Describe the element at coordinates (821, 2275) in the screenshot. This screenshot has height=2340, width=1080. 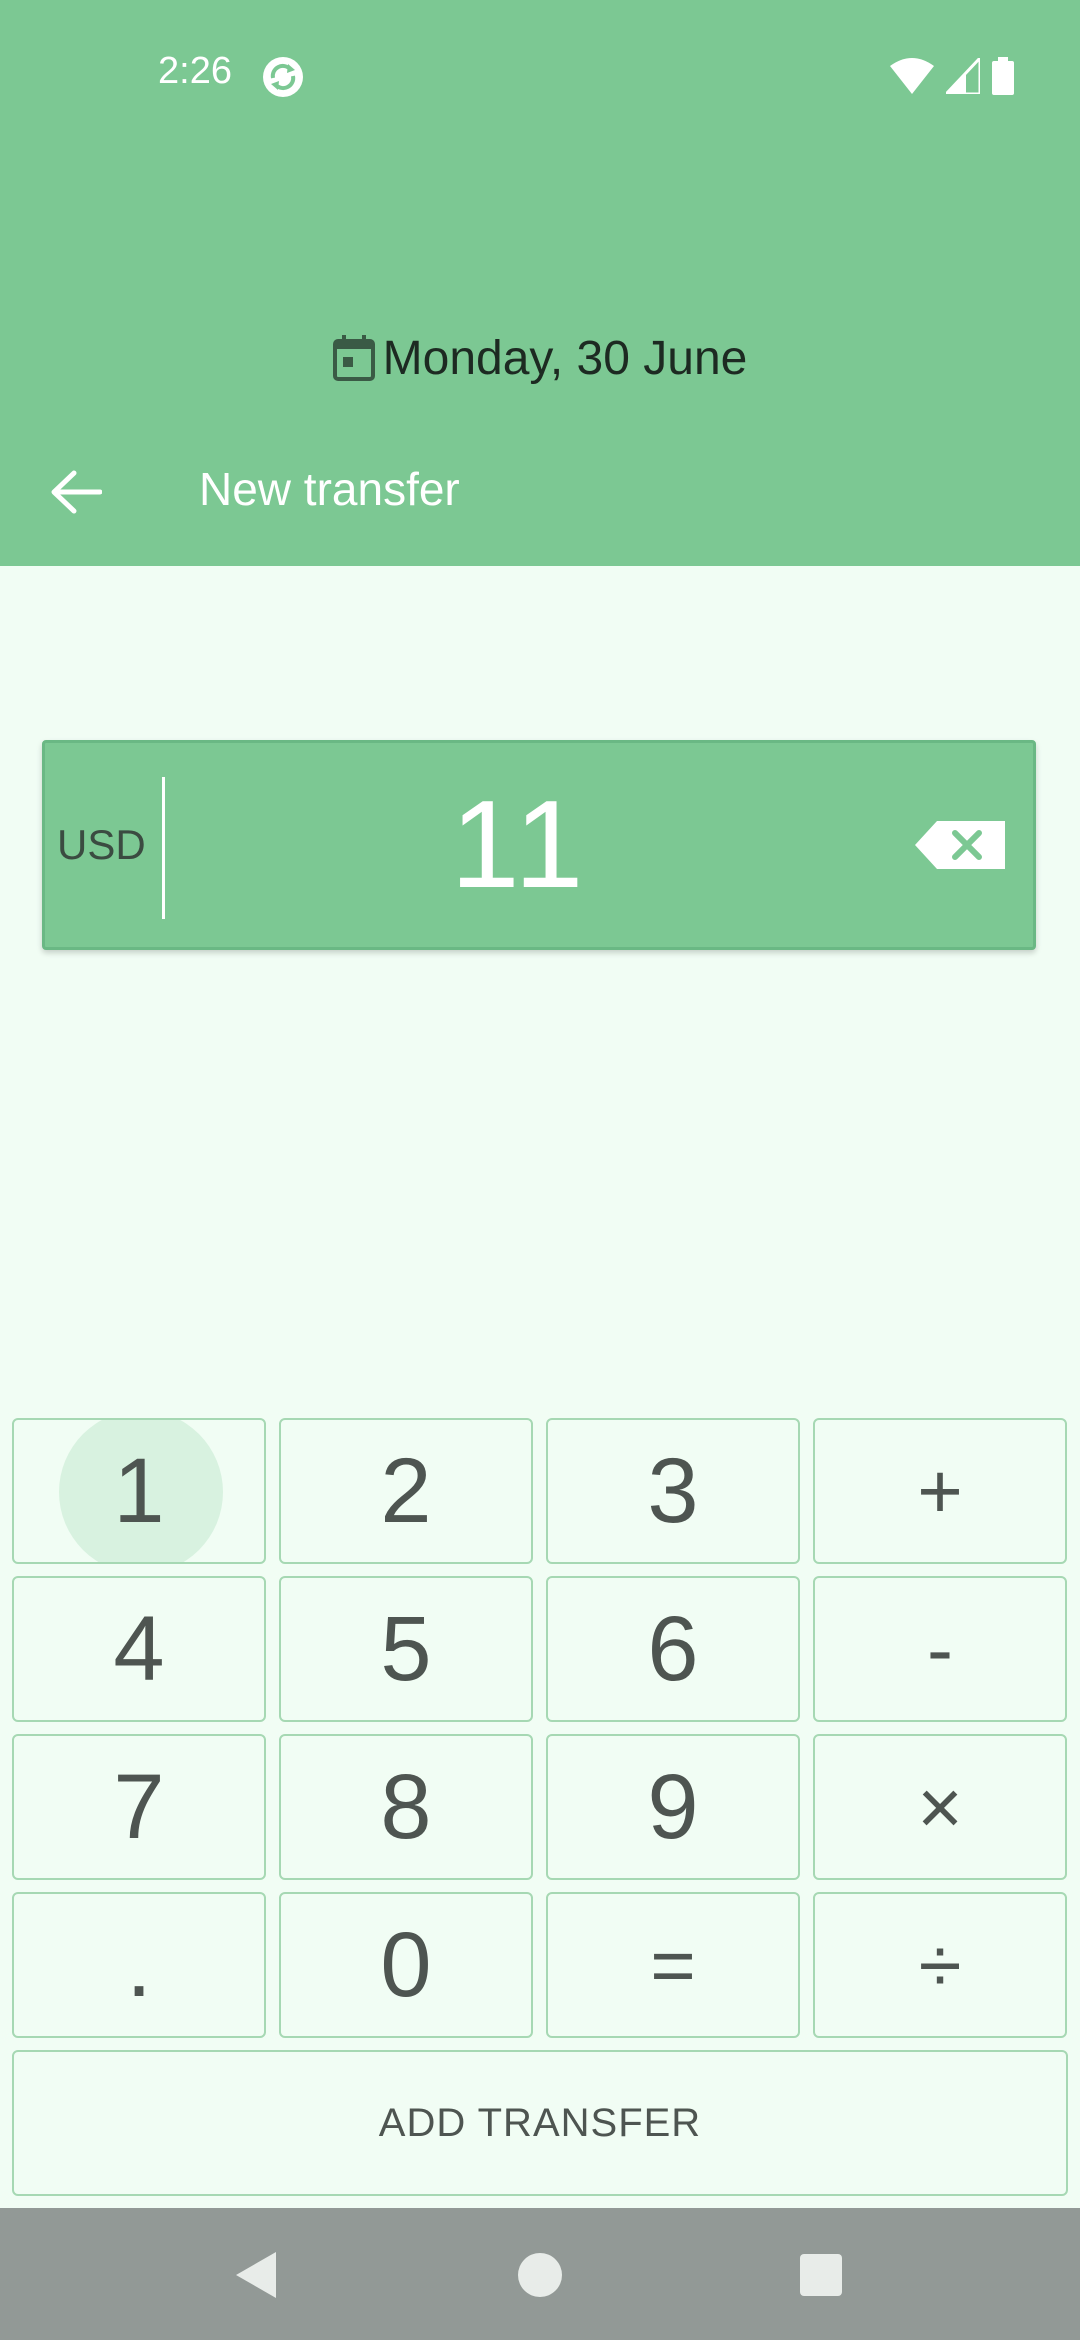
I see `recents-square-icon` at that location.